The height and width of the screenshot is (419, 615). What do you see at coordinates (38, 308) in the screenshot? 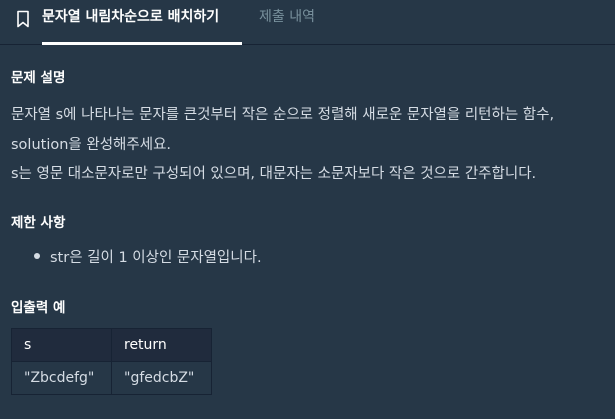
I see `examples-heading: 입출력 예` at bounding box center [38, 308].